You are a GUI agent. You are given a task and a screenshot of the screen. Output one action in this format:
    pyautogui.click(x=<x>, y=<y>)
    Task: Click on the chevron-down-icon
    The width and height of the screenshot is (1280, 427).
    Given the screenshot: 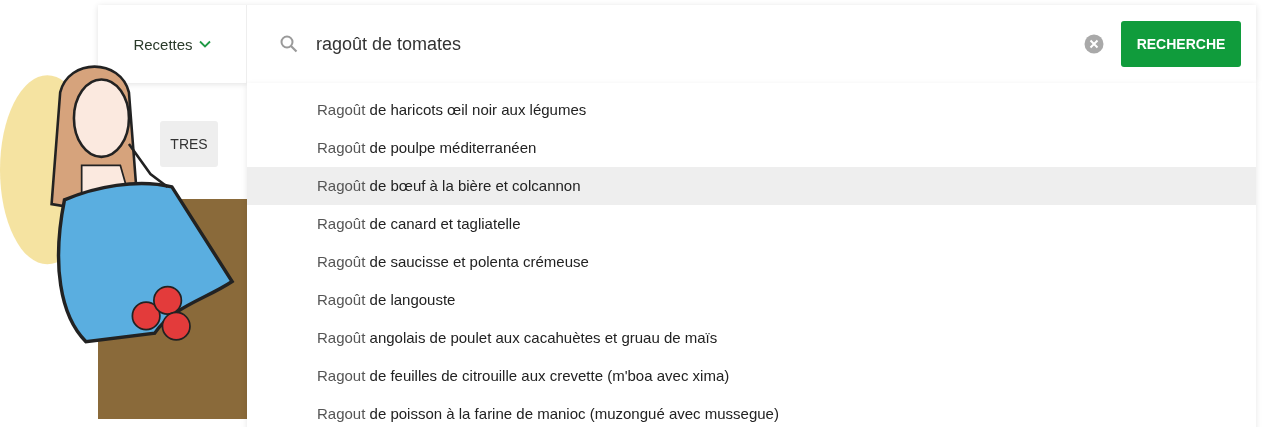 What is the action you would take?
    pyautogui.click(x=204, y=44)
    